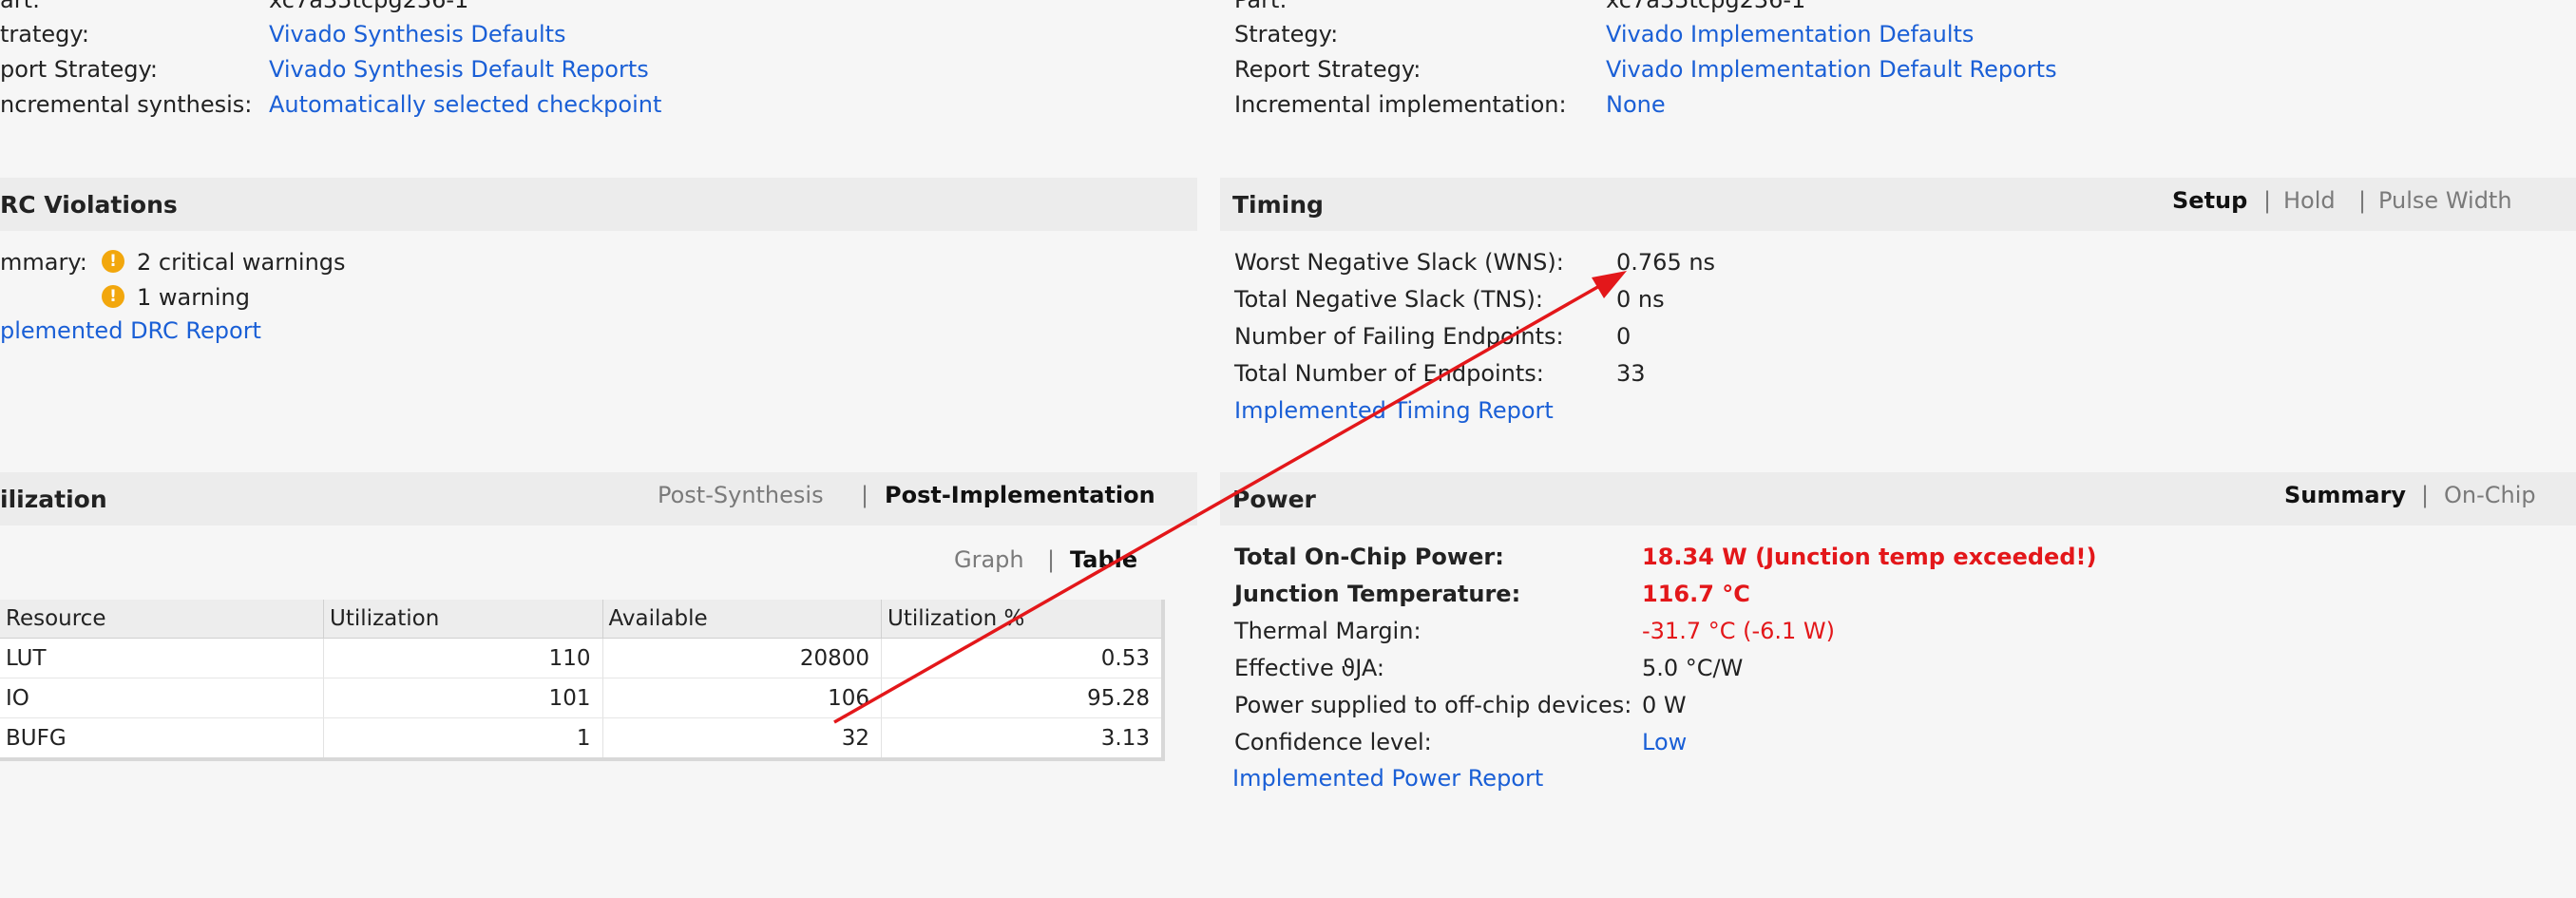 This screenshot has width=2576, height=898. I want to click on power-title: Power, so click(1274, 499).